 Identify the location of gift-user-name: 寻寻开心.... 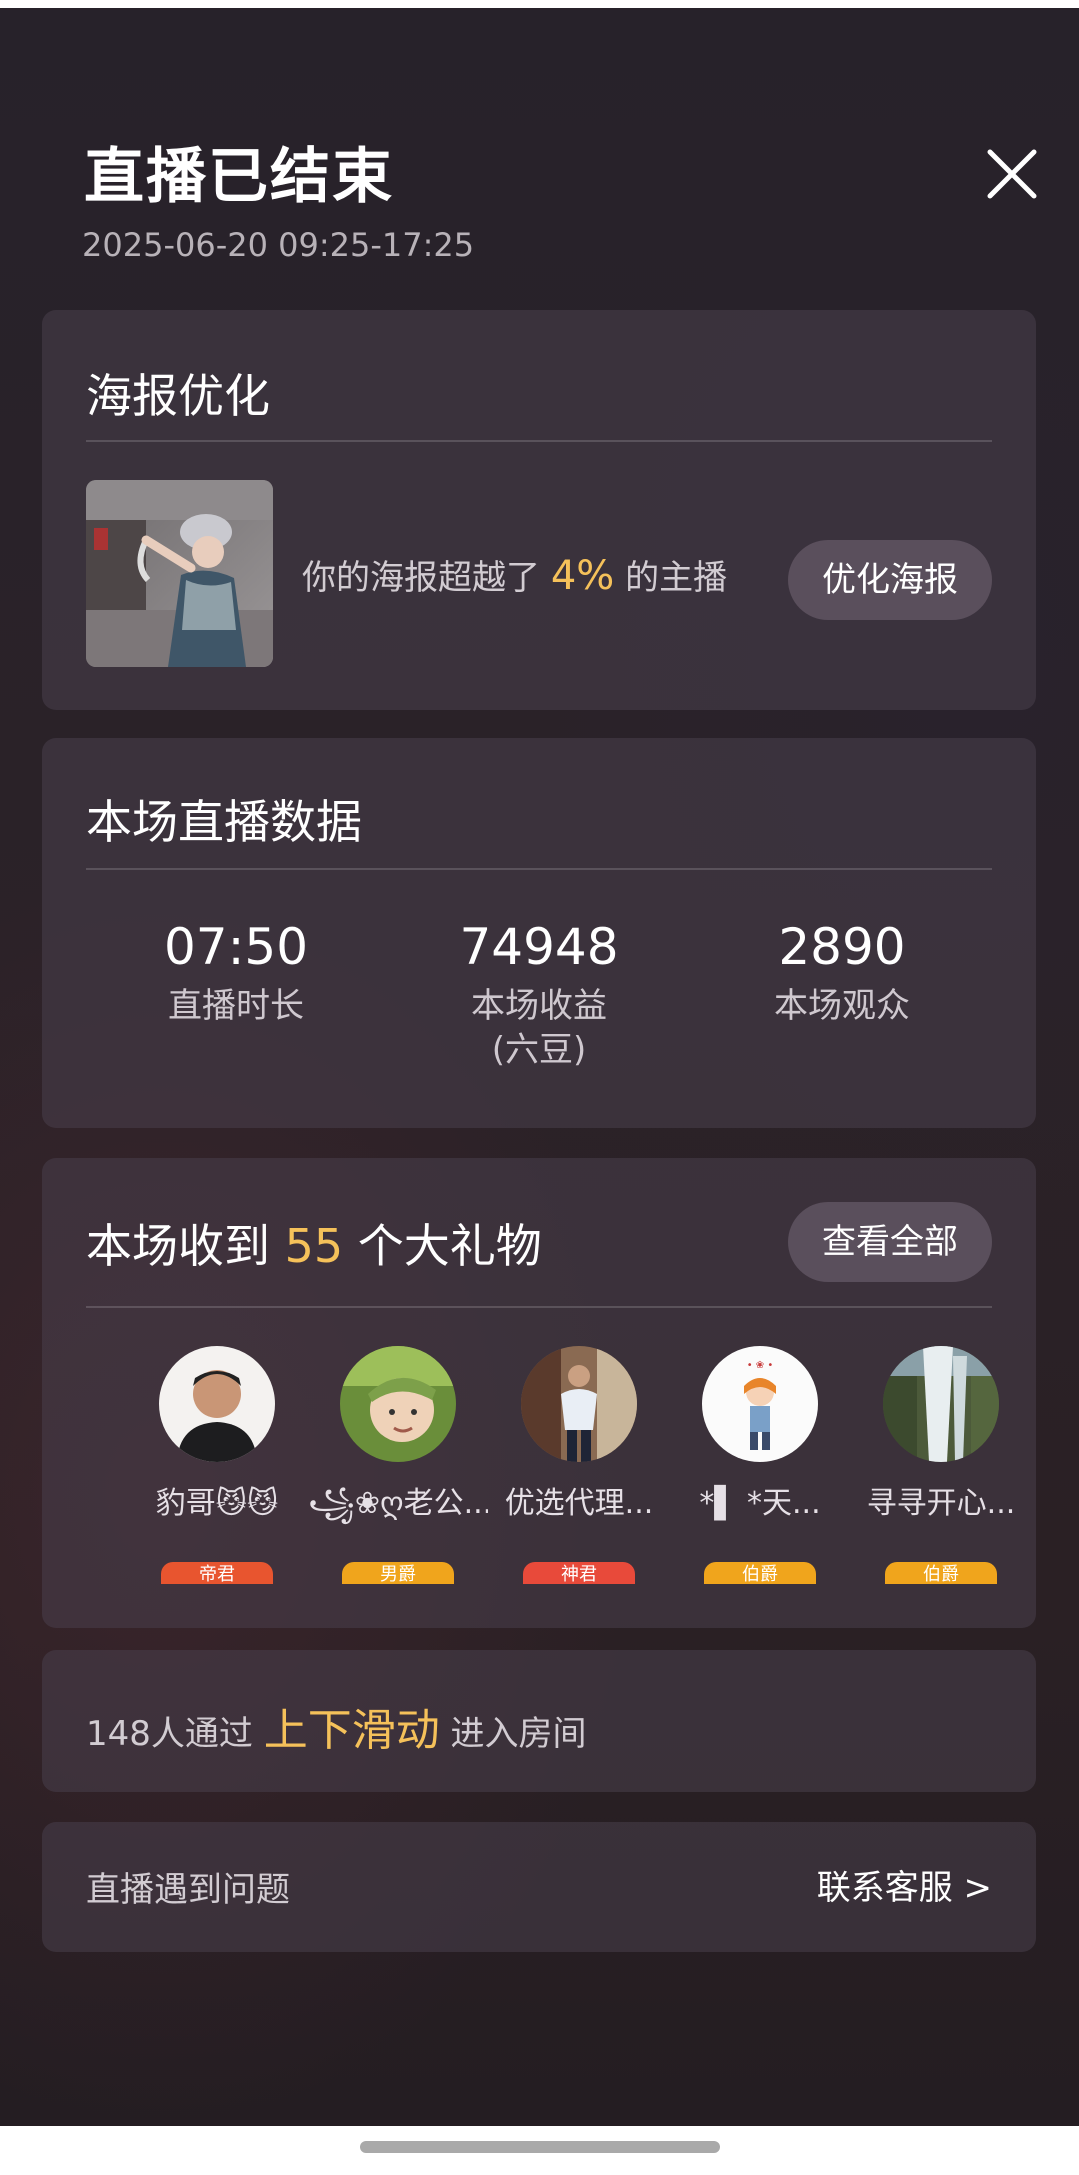
(941, 1503).